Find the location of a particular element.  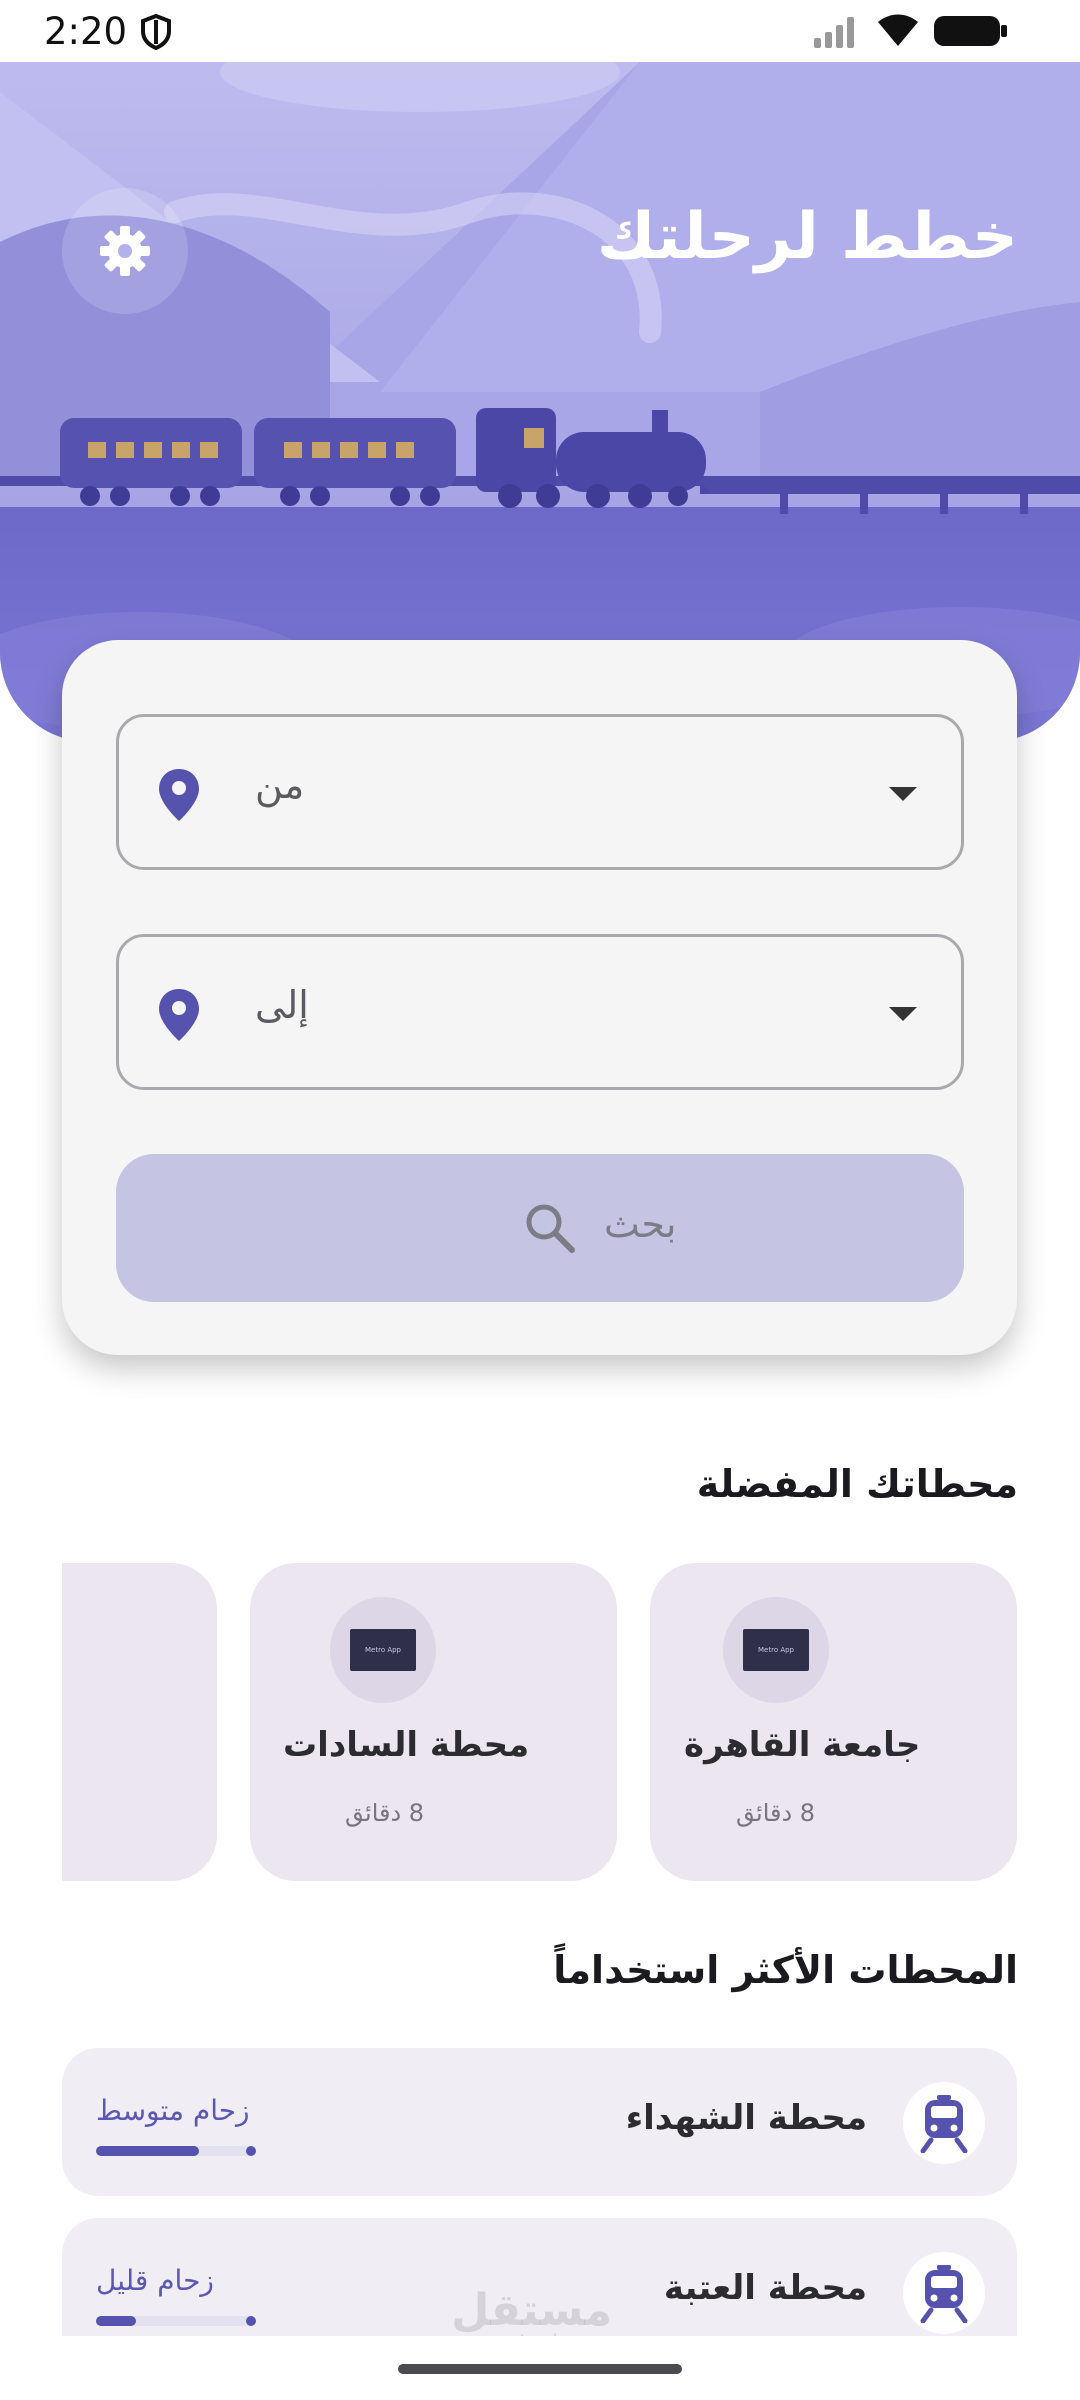

search-button-label: بحث is located at coordinates (640, 1224).